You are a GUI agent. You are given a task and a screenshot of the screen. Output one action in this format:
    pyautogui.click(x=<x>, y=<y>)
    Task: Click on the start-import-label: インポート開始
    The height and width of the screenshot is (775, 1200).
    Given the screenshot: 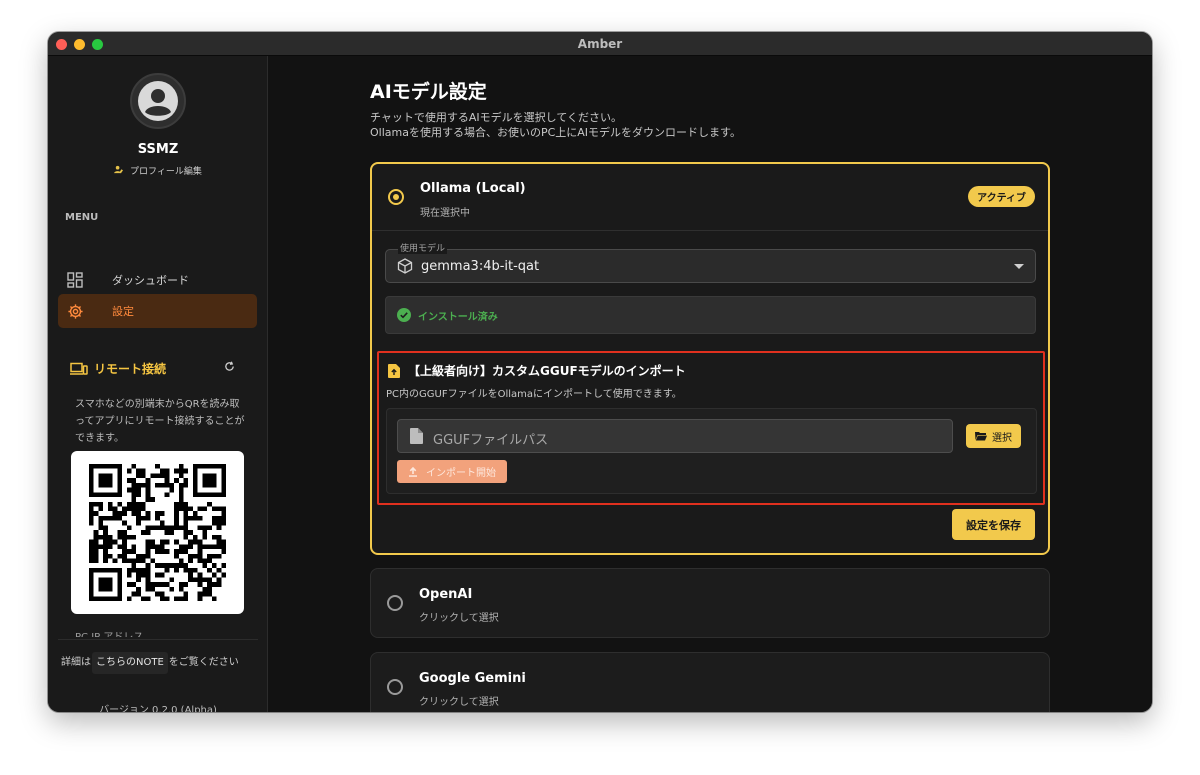 What is the action you would take?
    pyautogui.click(x=461, y=473)
    